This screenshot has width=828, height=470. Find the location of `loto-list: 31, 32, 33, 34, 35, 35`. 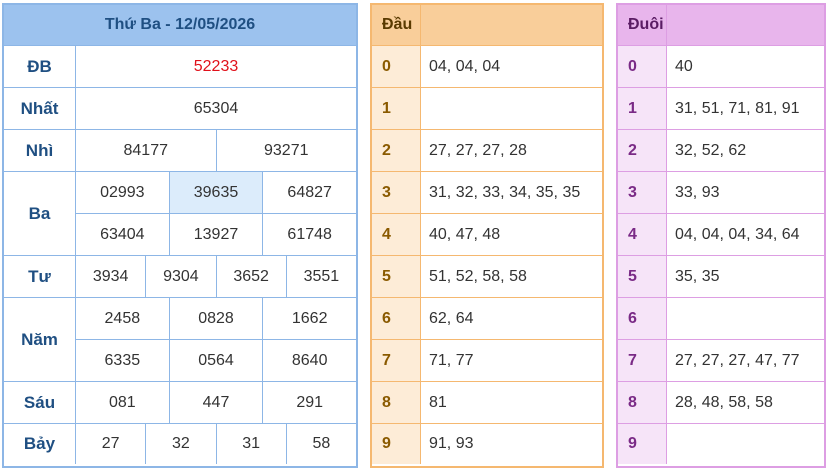

loto-list: 31, 32, 33, 34, 35, 35 is located at coordinates (505, 192).